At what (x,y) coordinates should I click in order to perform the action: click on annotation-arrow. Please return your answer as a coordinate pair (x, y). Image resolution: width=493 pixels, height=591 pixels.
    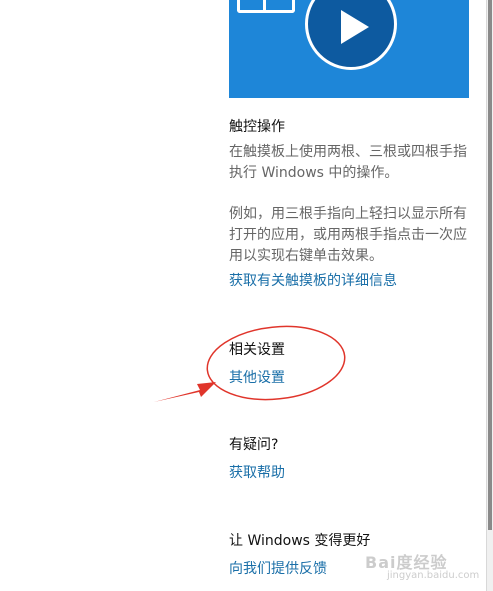
    Looking at the image, I should click on (185, 392).